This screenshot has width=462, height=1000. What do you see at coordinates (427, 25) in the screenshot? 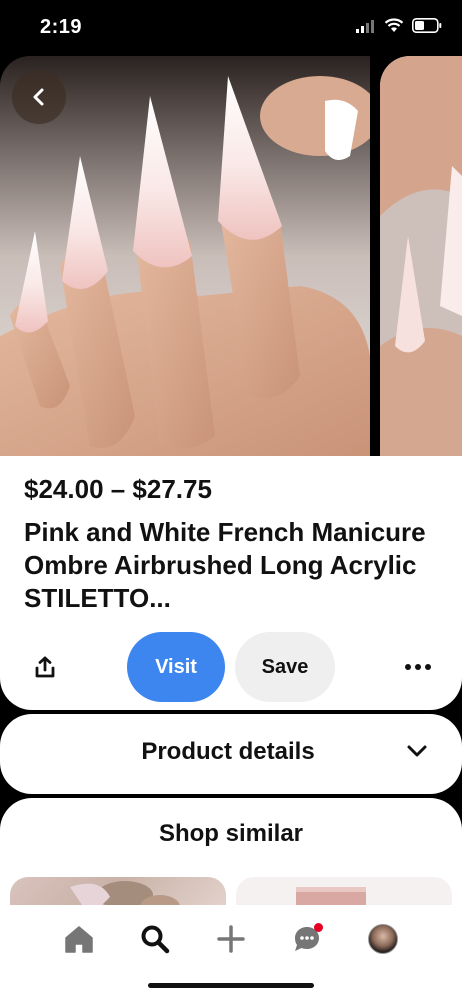
I see `battery-icon` at bounding box center [427, 25].